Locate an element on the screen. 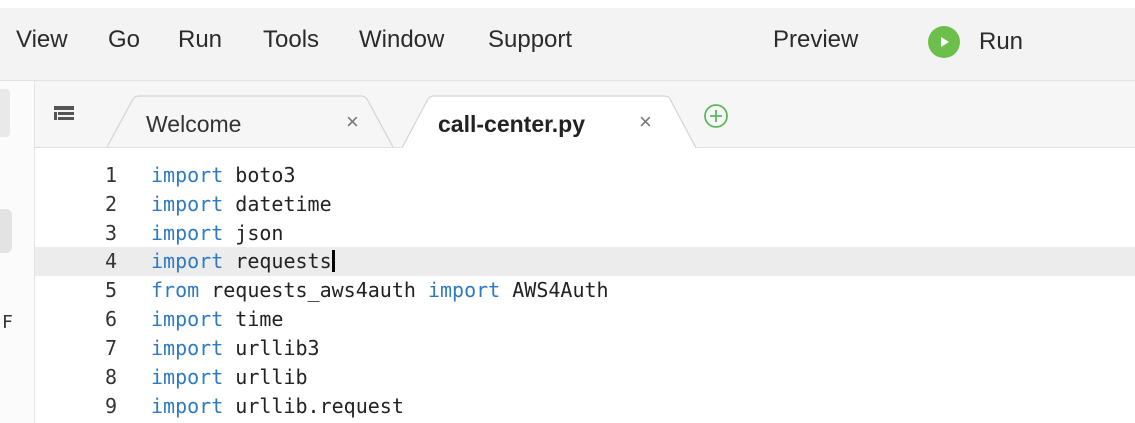 This screenshot has height=423, width=1135. code-rest: boto3 is located at coordinates (259, 175).